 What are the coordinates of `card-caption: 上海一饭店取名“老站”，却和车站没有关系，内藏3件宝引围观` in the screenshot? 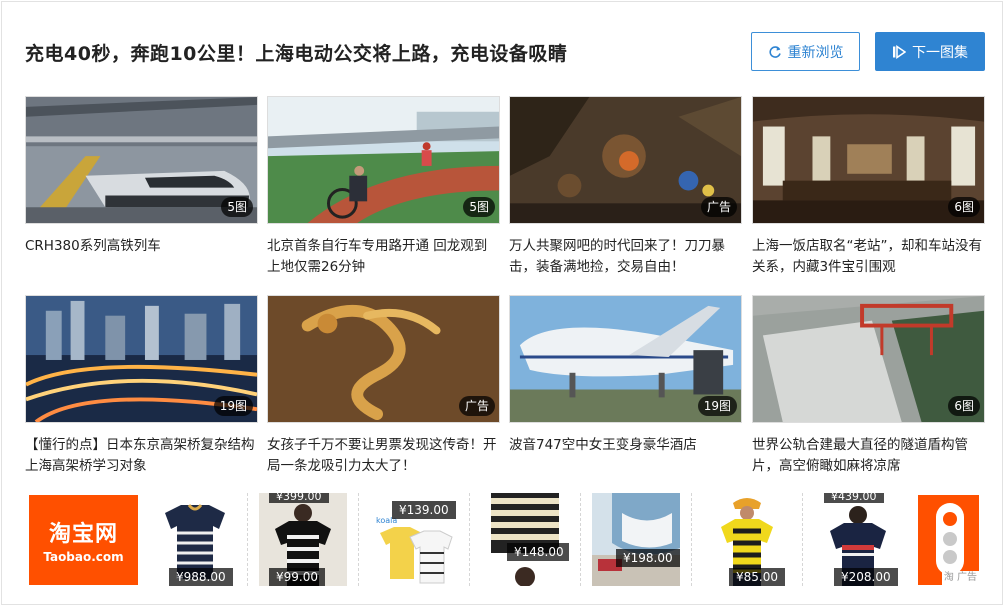 It's located at (868, 257).